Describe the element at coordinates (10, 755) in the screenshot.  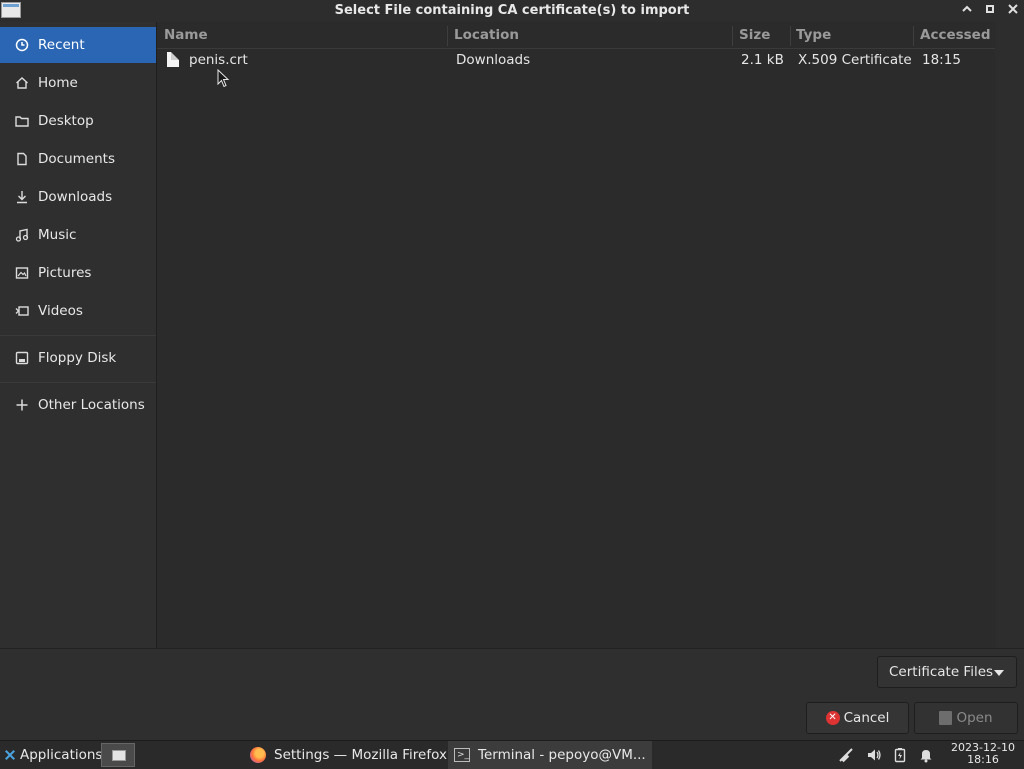
I see `applications-icon` at that location.